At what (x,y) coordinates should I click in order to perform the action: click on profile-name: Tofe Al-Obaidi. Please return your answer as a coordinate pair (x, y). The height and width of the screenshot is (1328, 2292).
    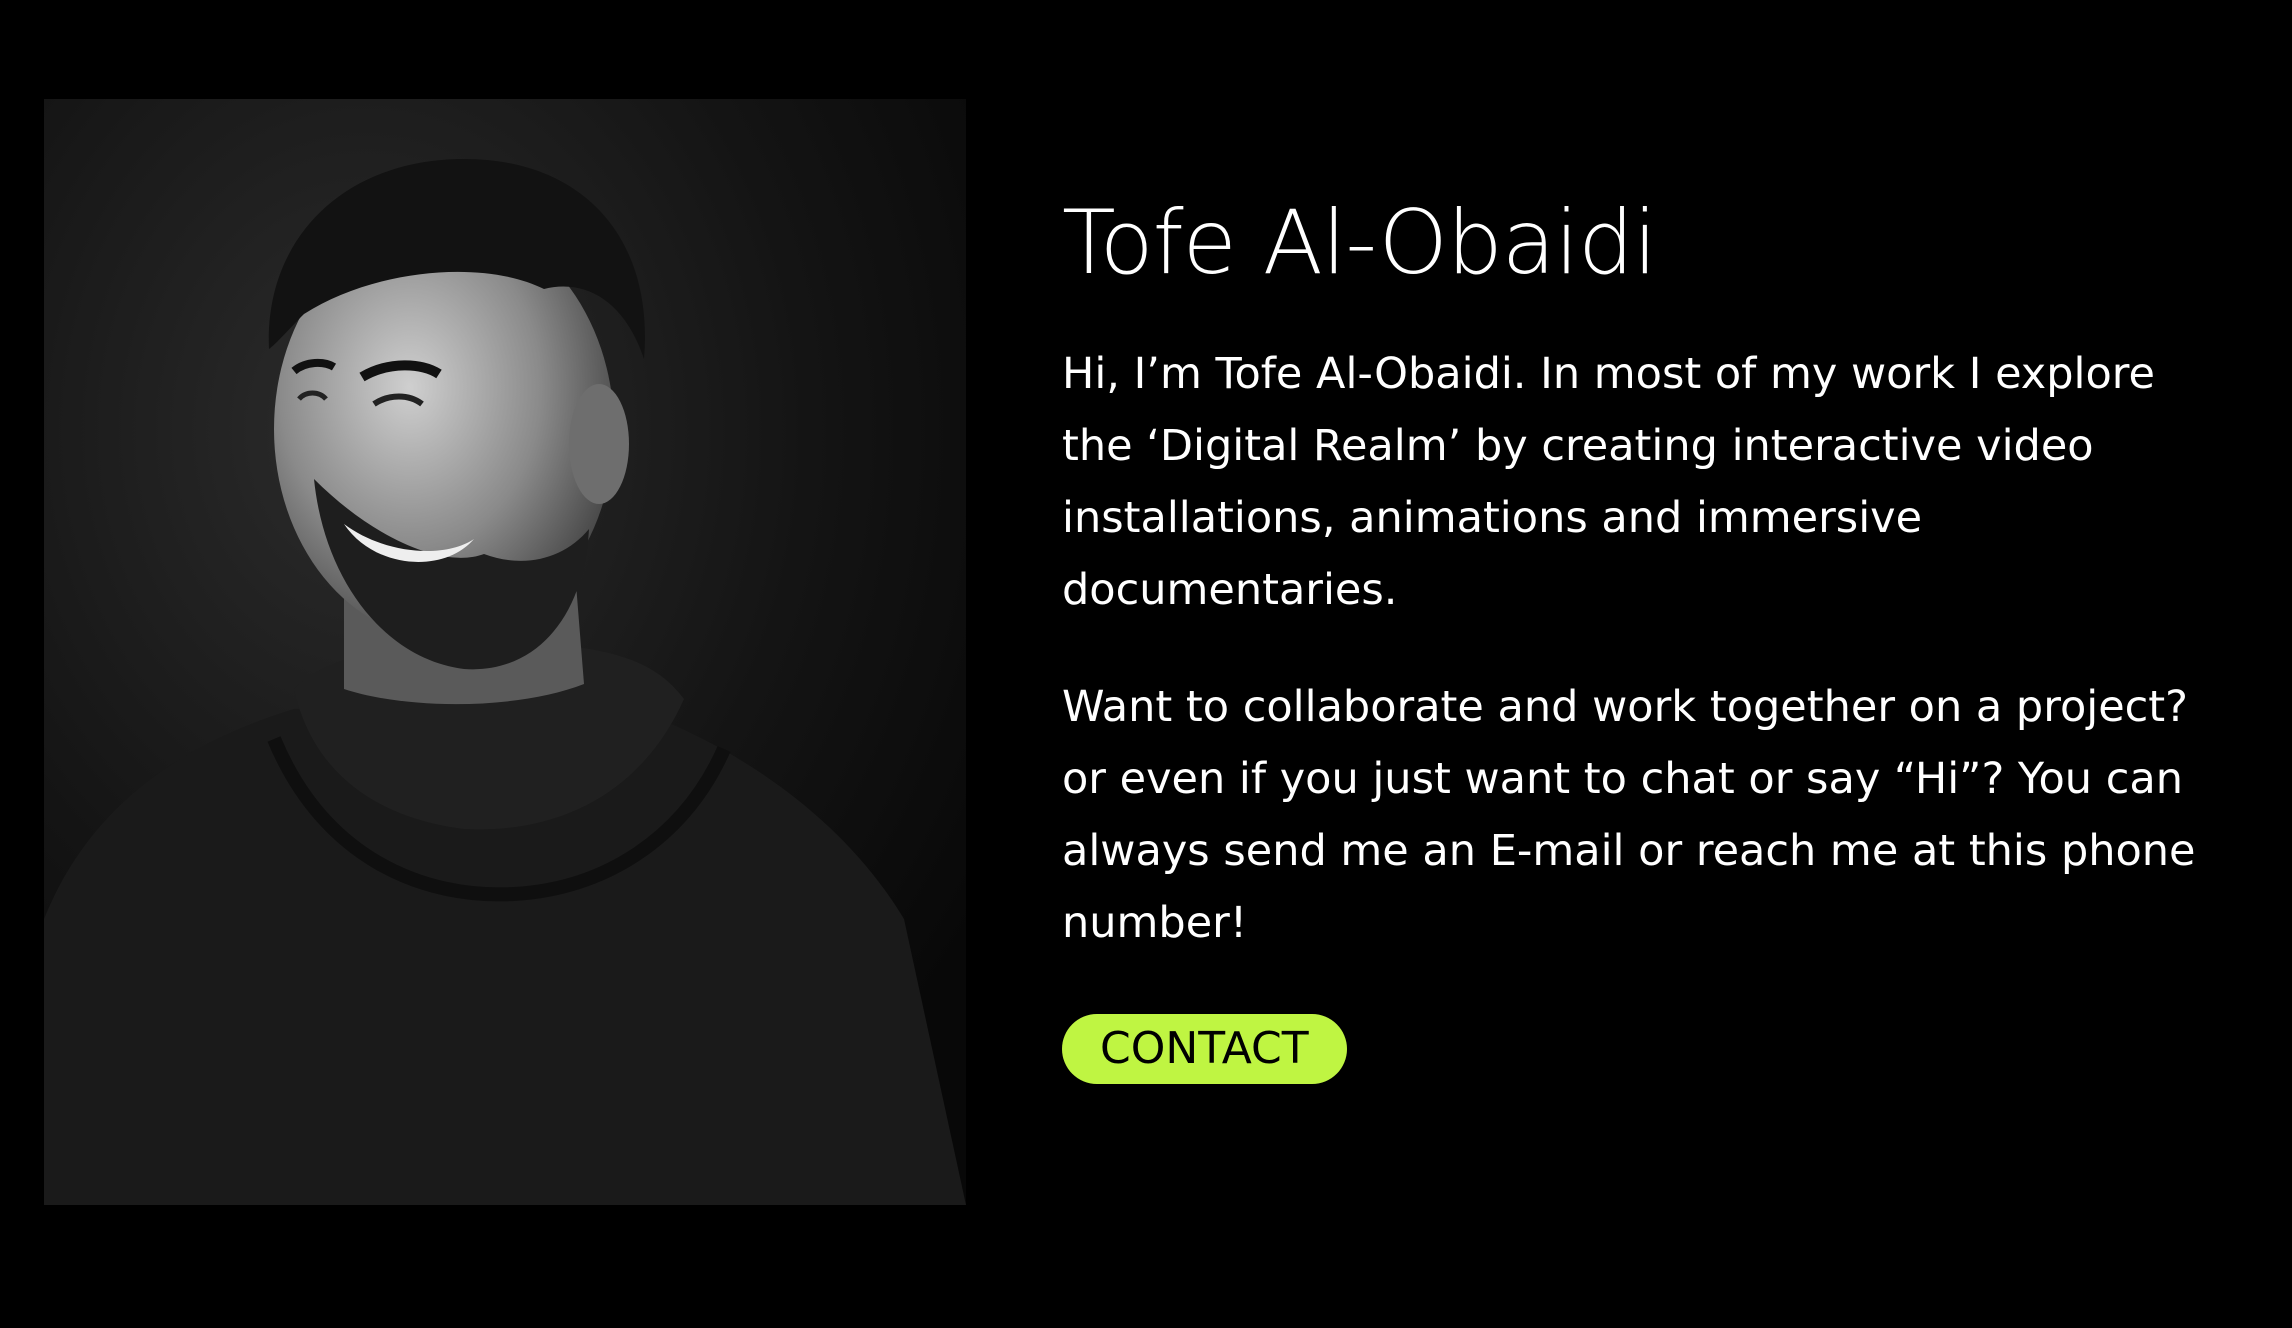
    Looking at the image, I should click on (1359, 242).